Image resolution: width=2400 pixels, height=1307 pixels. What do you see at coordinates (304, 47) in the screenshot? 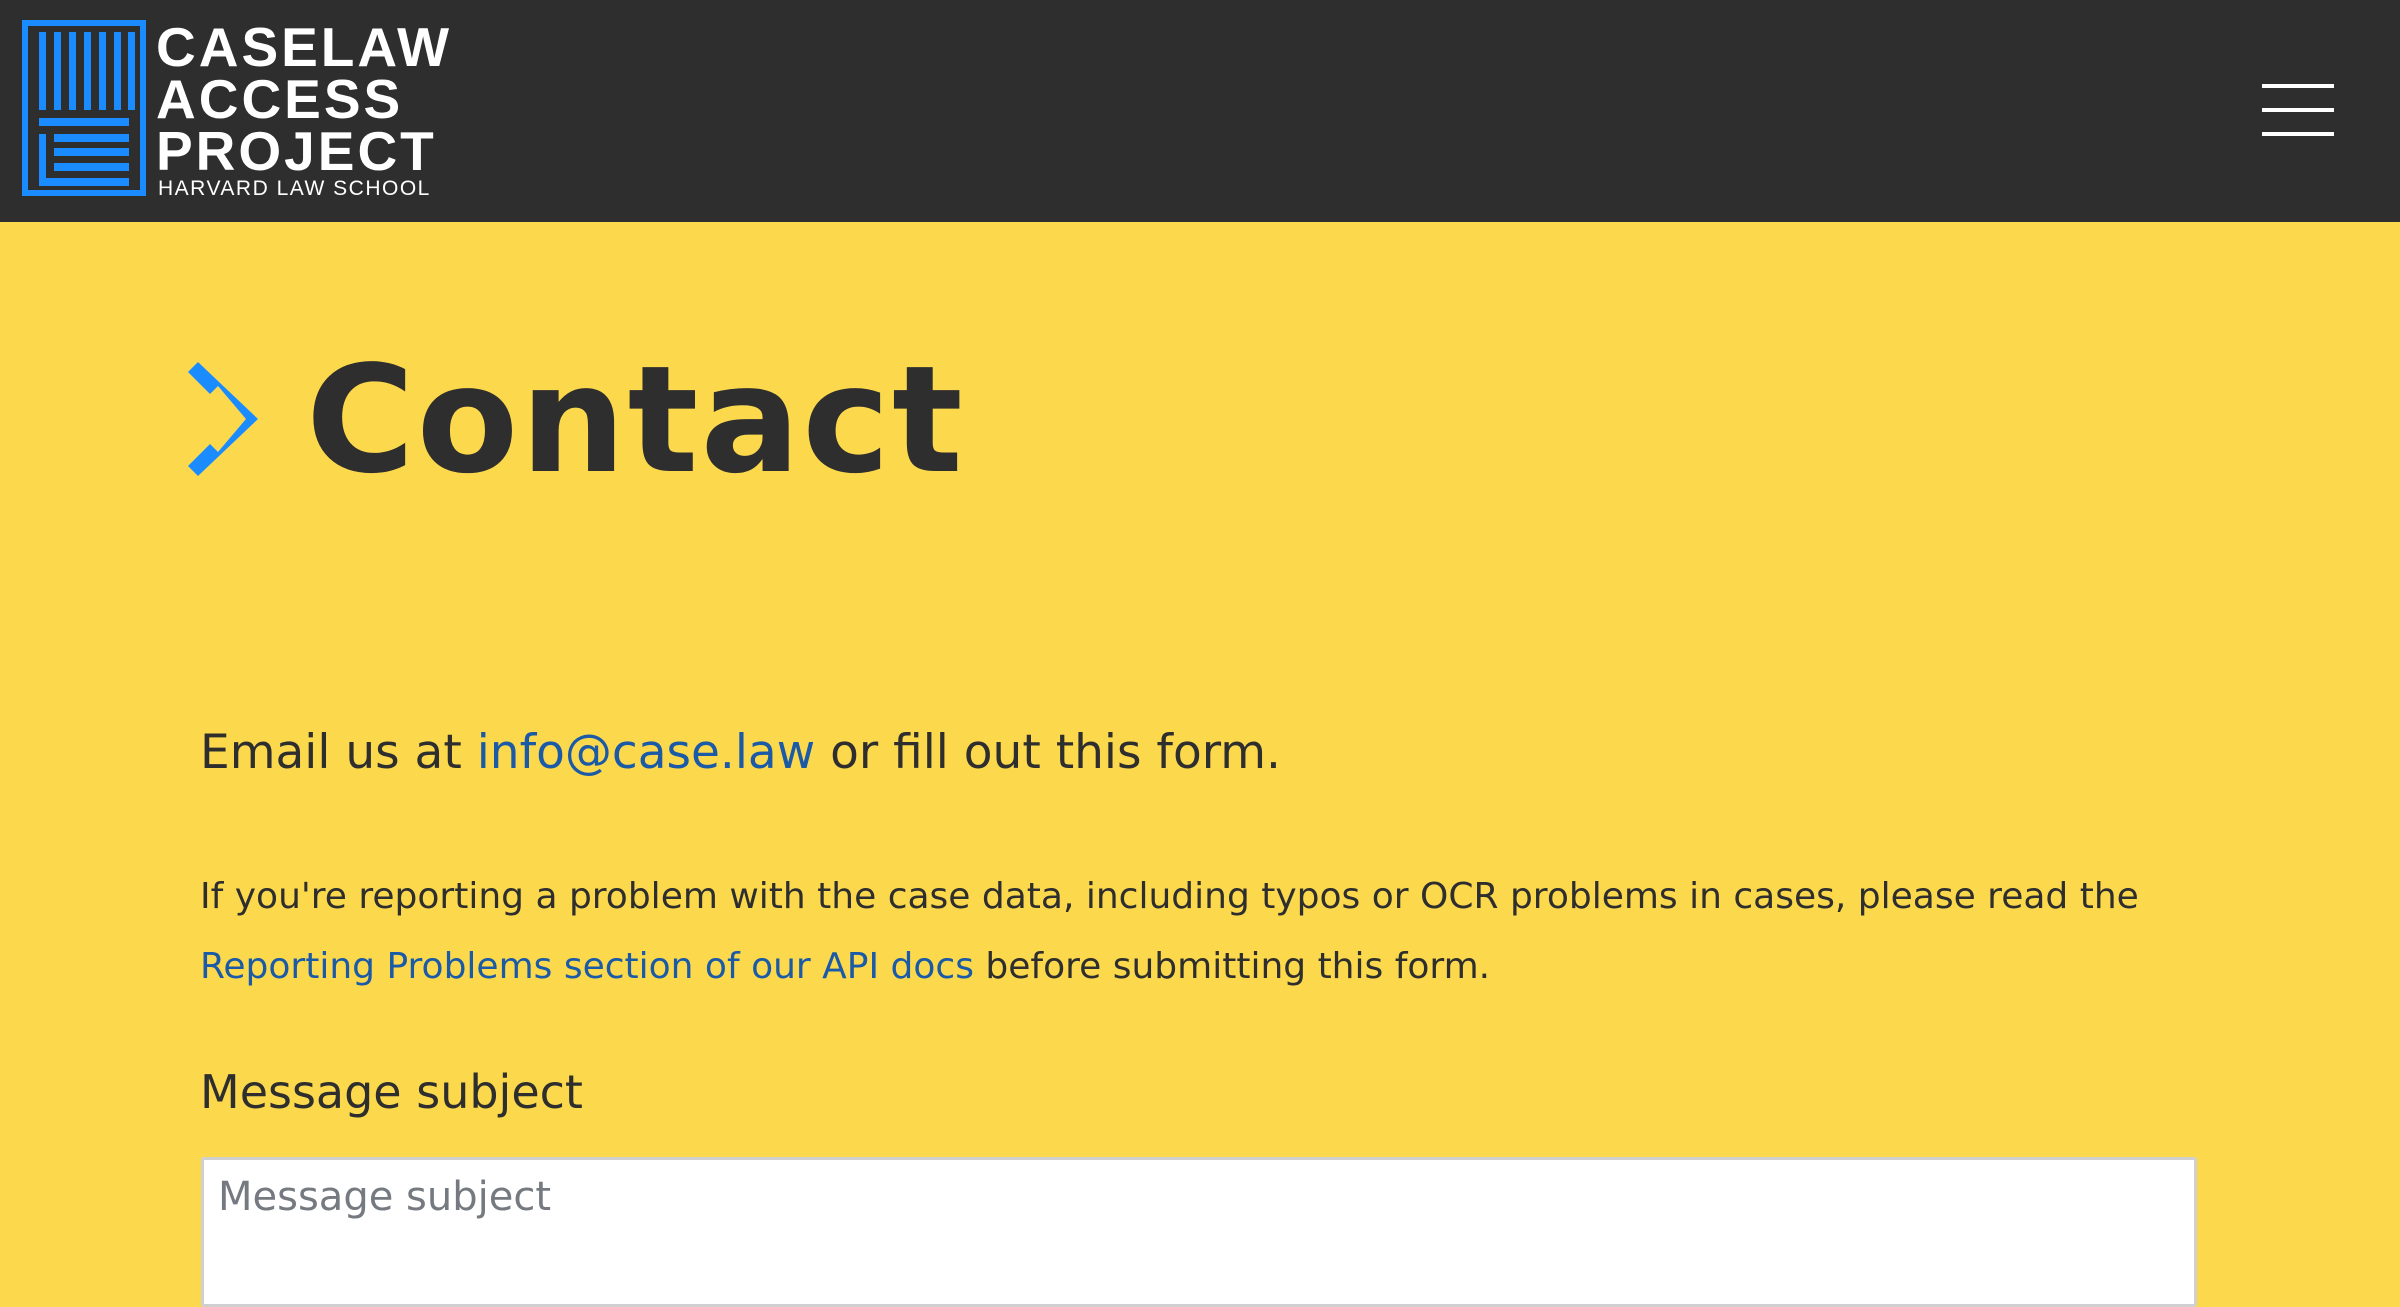
I see `logo-text-line-1: CASELAW` at bounding box center [304, 47].